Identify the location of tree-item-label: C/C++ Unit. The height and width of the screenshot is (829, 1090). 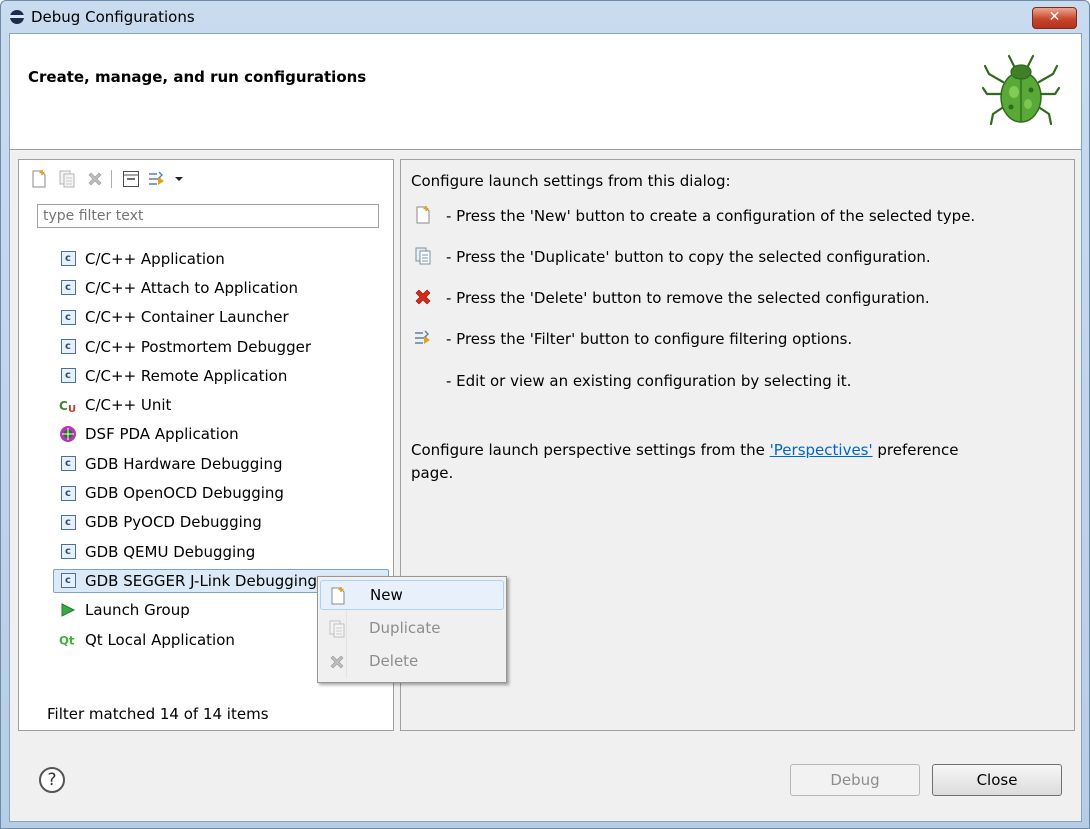
(128, 405).